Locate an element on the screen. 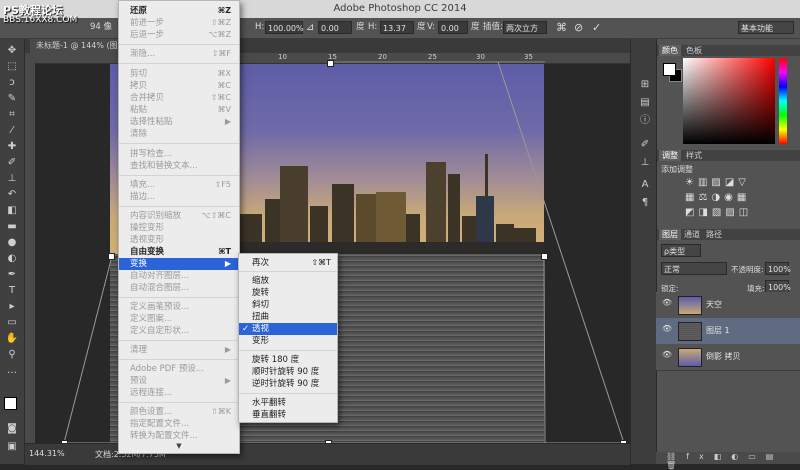 This screenshot has width=800, height=470. layer-row: 👁 倒影 拷贝 is located at coordinates (728, 357).